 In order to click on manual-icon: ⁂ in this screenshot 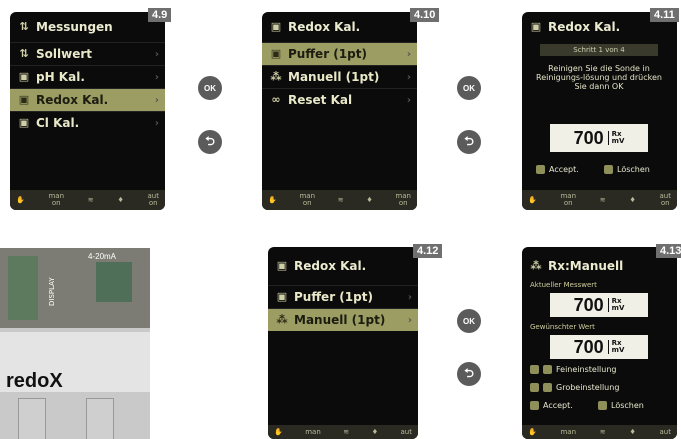, I will do `click(282, 319)`.